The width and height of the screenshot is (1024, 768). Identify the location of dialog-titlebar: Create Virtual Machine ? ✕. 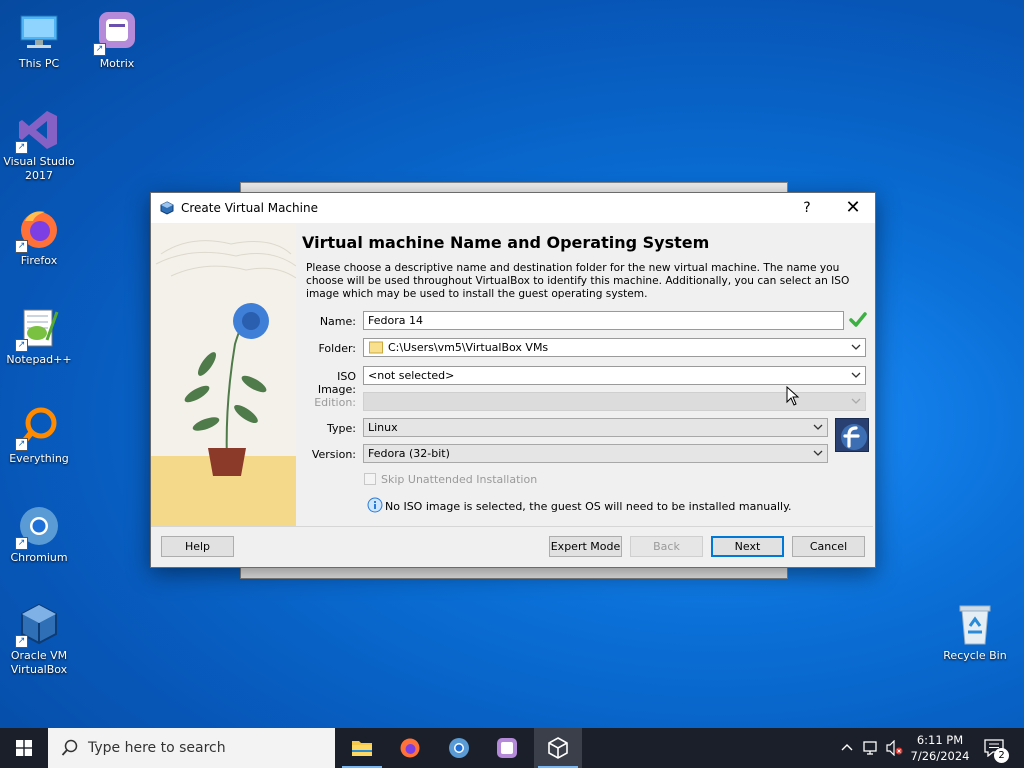
(513, 208).